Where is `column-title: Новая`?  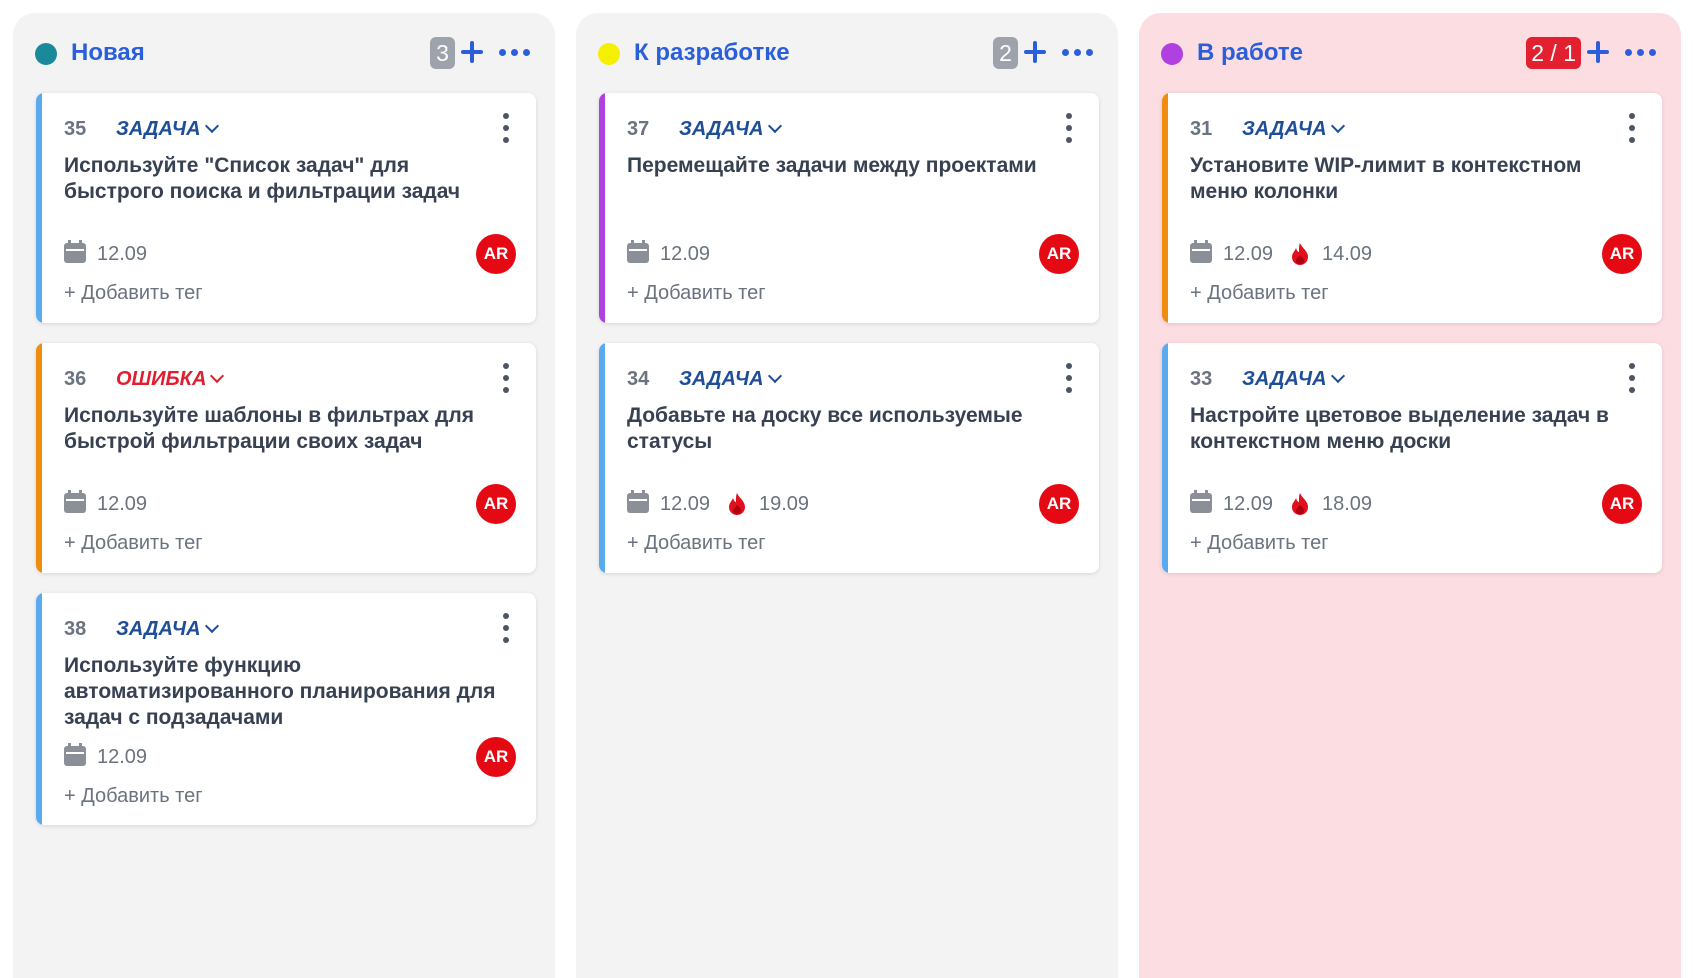 column-title: Новая is located at coordinates (108, 53).